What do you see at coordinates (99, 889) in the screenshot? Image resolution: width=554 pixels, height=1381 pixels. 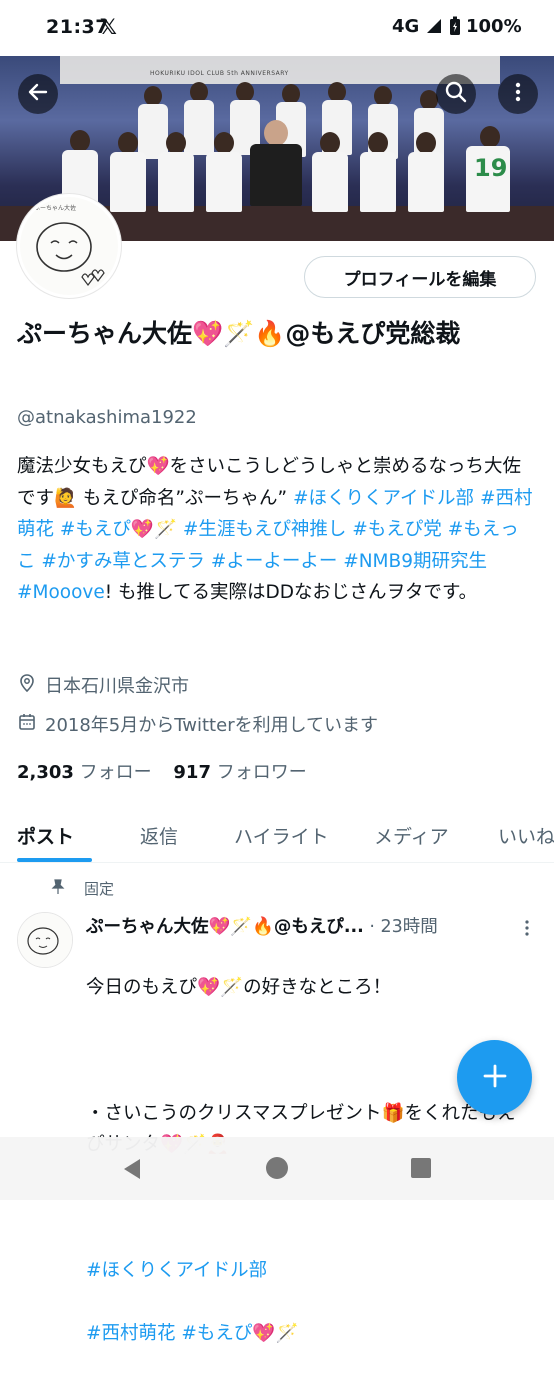 I see `pinned-label: 固定` at bounding box center [99, 889].